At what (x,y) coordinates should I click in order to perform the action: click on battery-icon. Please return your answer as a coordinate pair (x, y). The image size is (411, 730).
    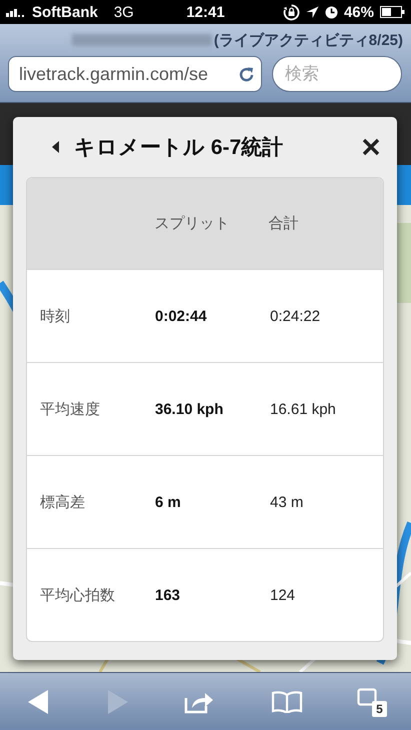
    Looking at the image, I should click on (392, 12).